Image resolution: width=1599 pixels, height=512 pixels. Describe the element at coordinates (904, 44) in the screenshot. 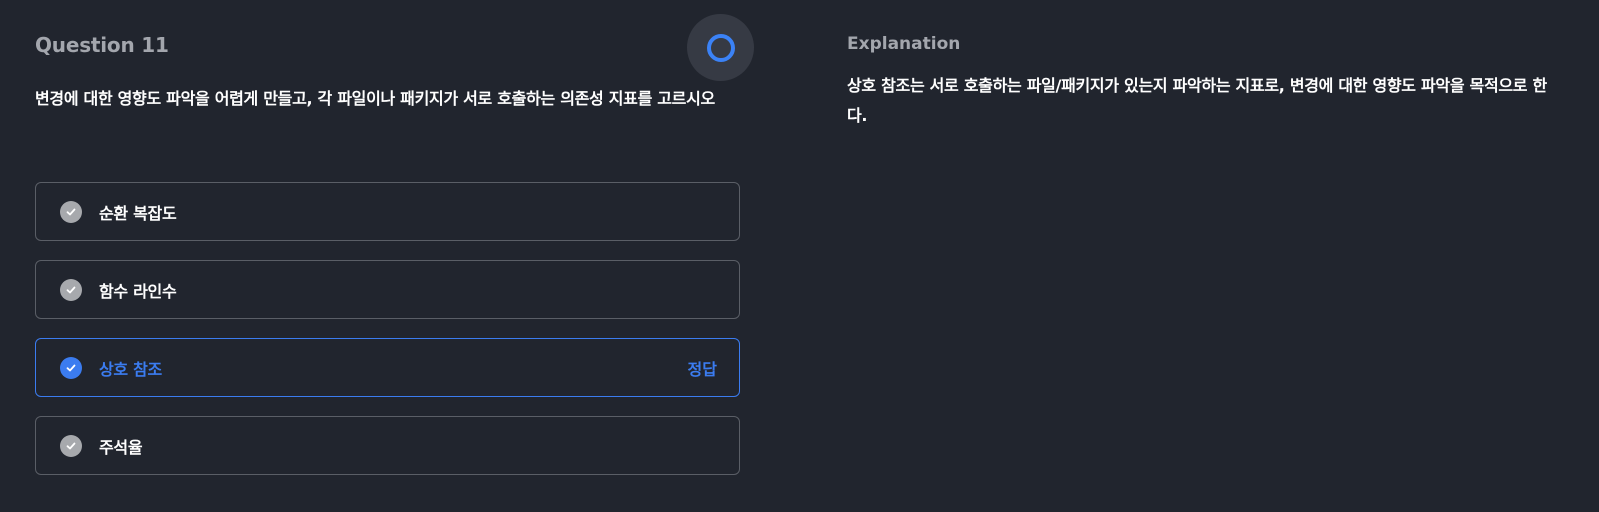

I see `explanation-title: Explanation` at that location.